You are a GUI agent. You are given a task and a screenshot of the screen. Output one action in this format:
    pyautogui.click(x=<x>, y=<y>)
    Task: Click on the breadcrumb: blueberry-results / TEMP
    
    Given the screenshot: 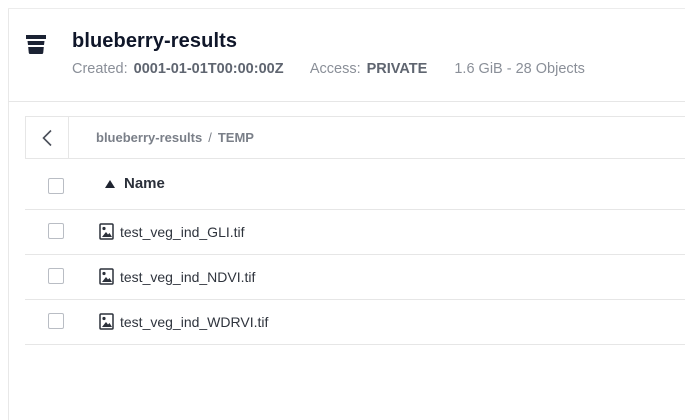 What is the action you would take?
    pyautogui.click(x=175, y=137)
    